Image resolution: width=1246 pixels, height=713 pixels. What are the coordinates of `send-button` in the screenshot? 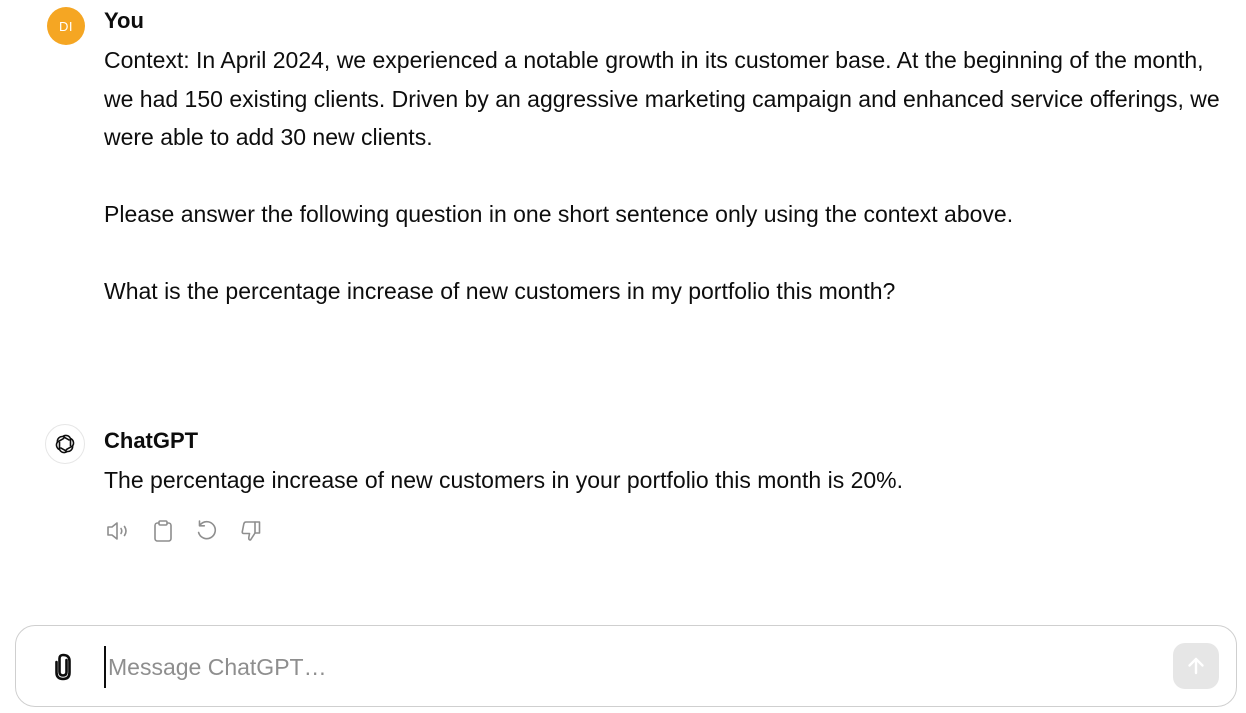 It's located at (1196, 666).